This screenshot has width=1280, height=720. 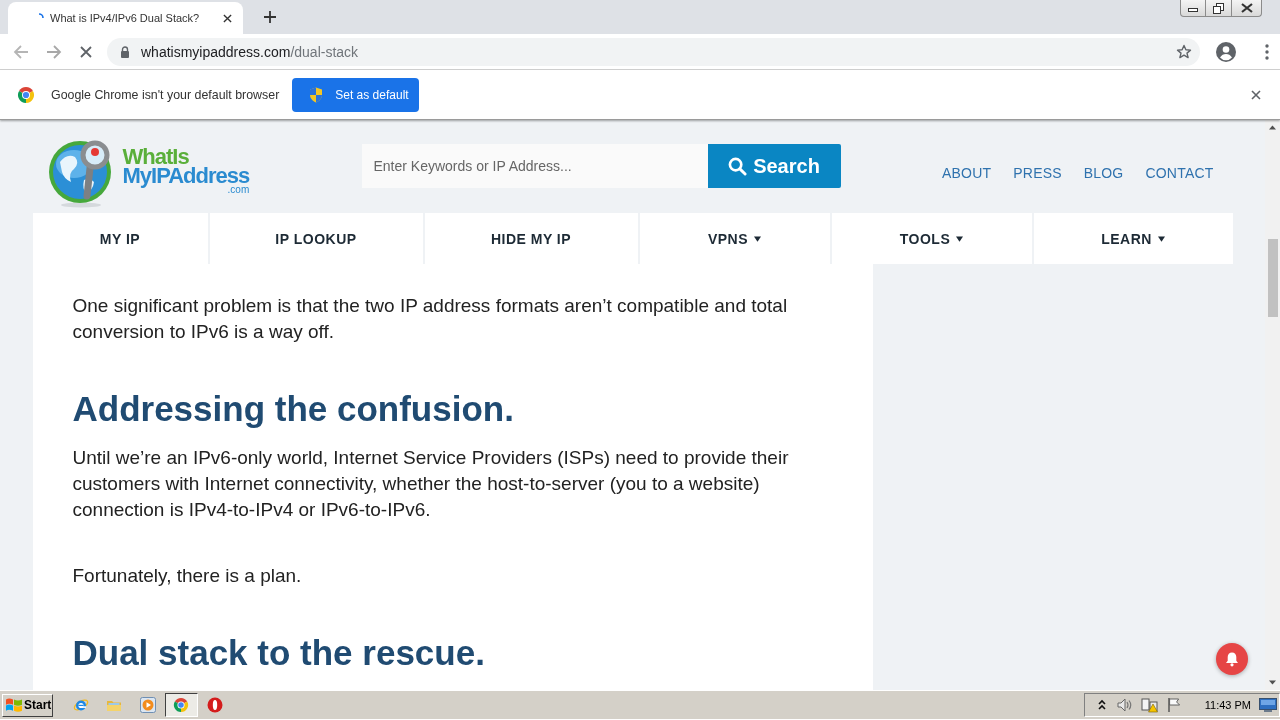 What do you see at coordinates (147, 705) in the screenshot?
I see `play-icon` at bounding box center [147, 705].